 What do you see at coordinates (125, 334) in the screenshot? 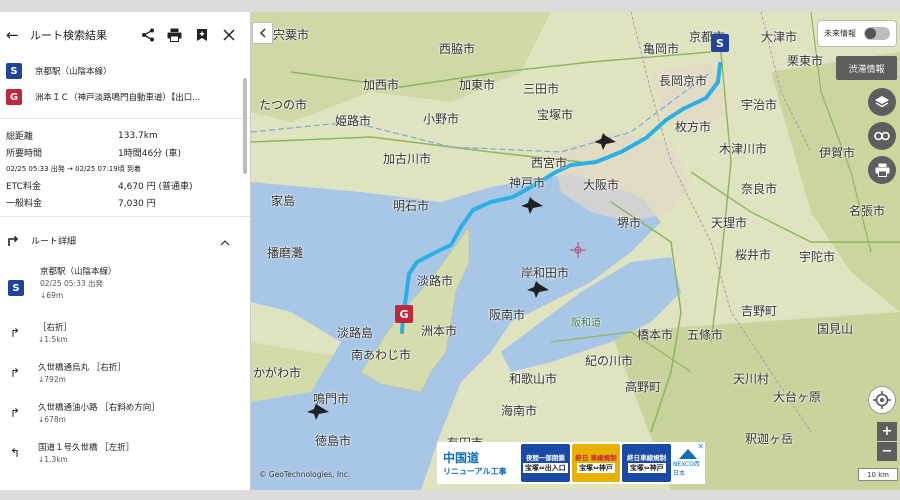
I see `route-step: ↱ ［右折］ ↓1.5km` at bounding box center [125, 334].